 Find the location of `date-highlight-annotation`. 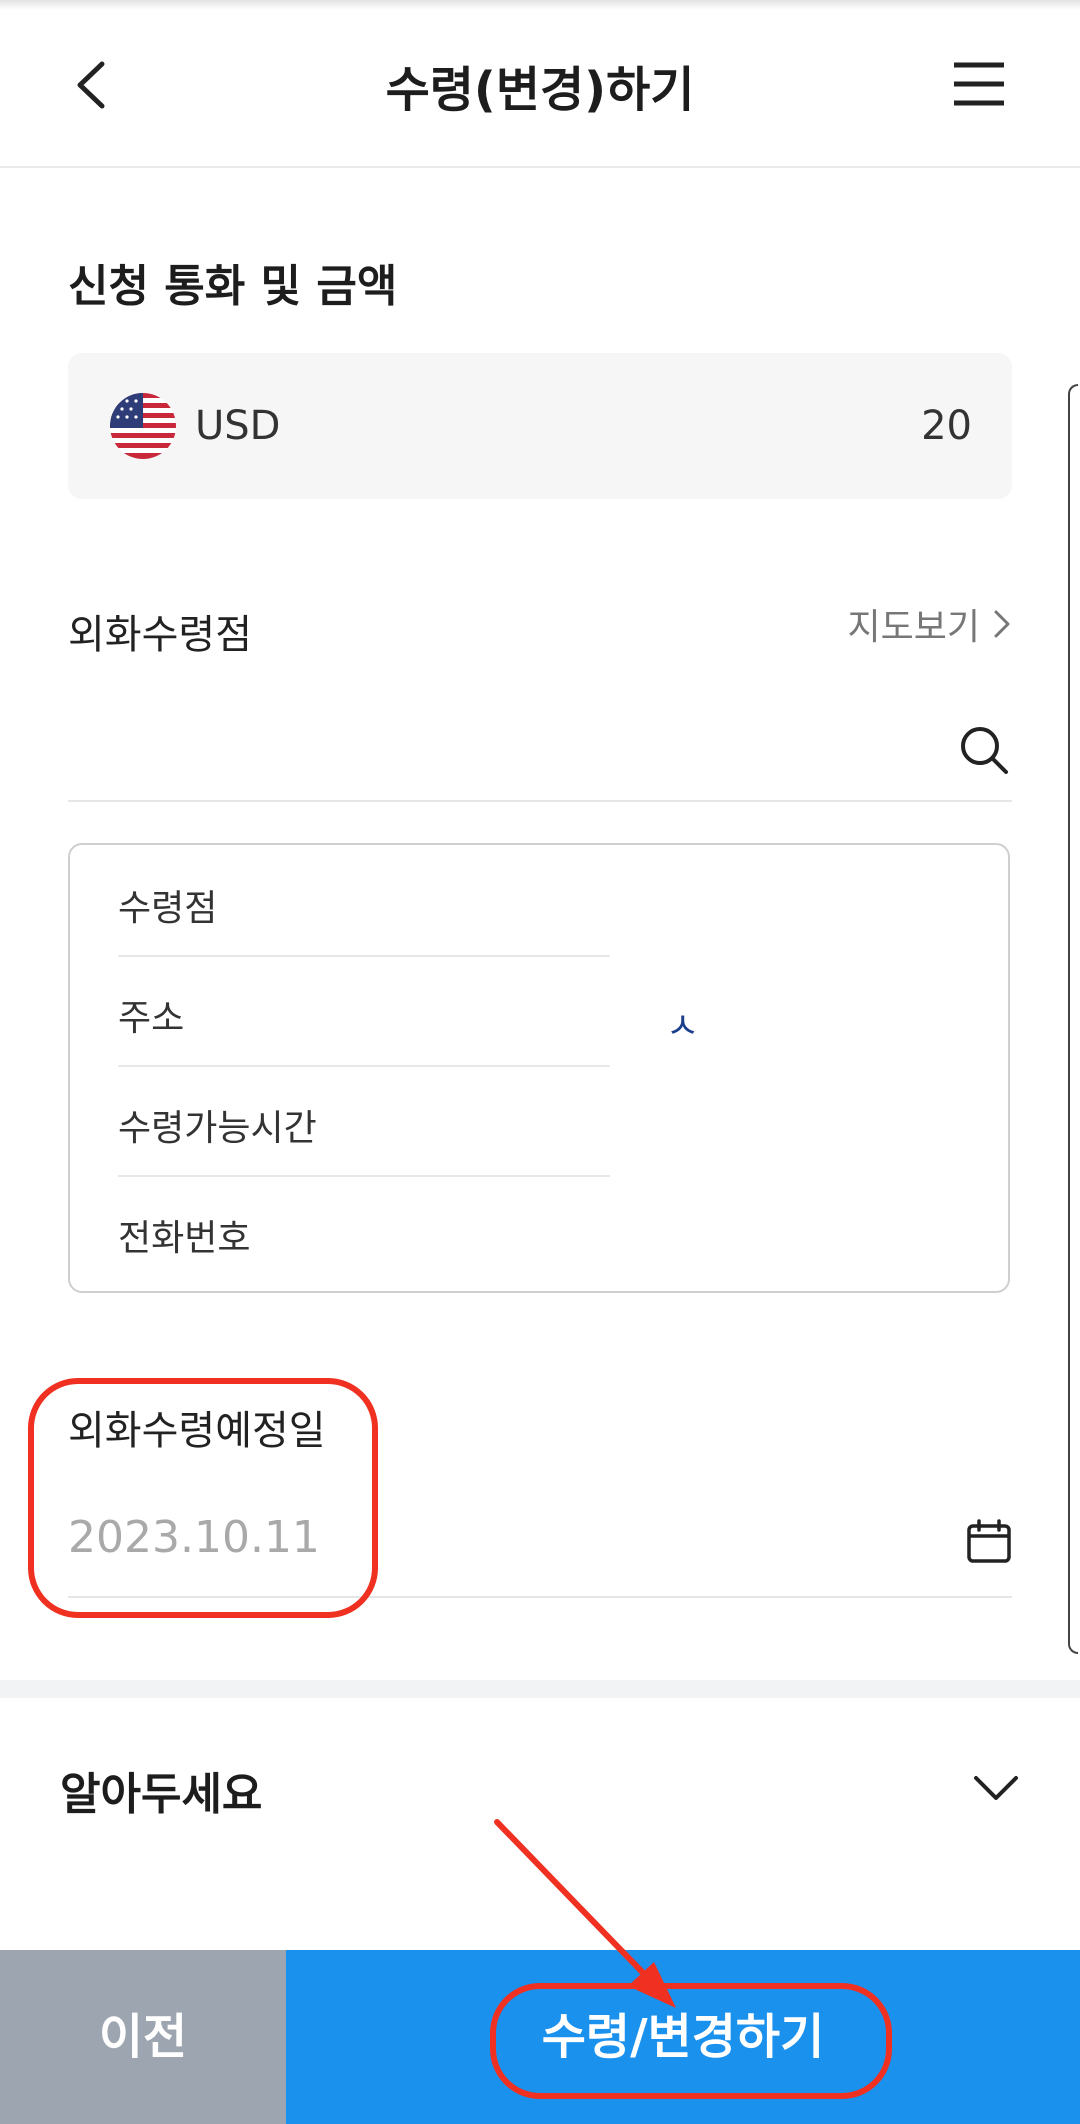

date-highlight-annotation is located at coordinates (203, 1498).